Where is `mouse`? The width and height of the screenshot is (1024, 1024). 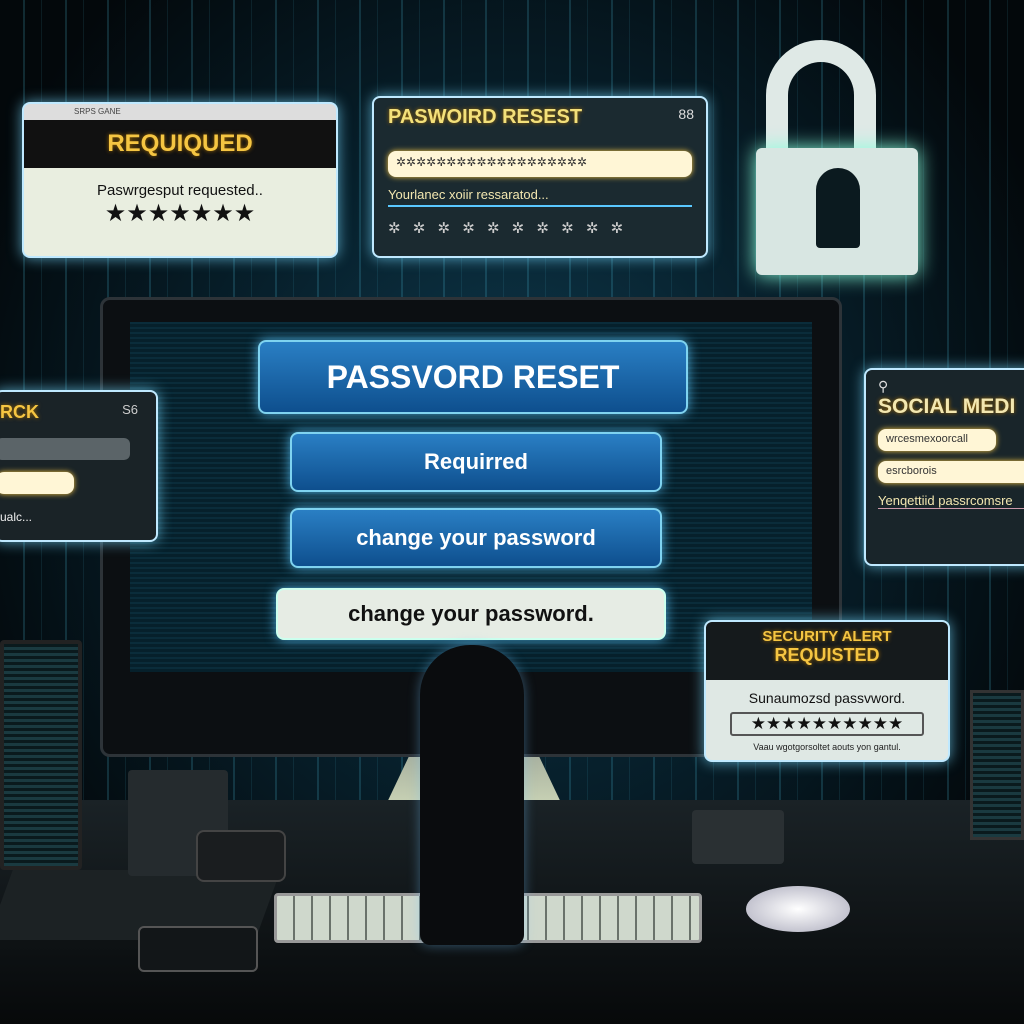
mouse is located at coordinates (798, 909).